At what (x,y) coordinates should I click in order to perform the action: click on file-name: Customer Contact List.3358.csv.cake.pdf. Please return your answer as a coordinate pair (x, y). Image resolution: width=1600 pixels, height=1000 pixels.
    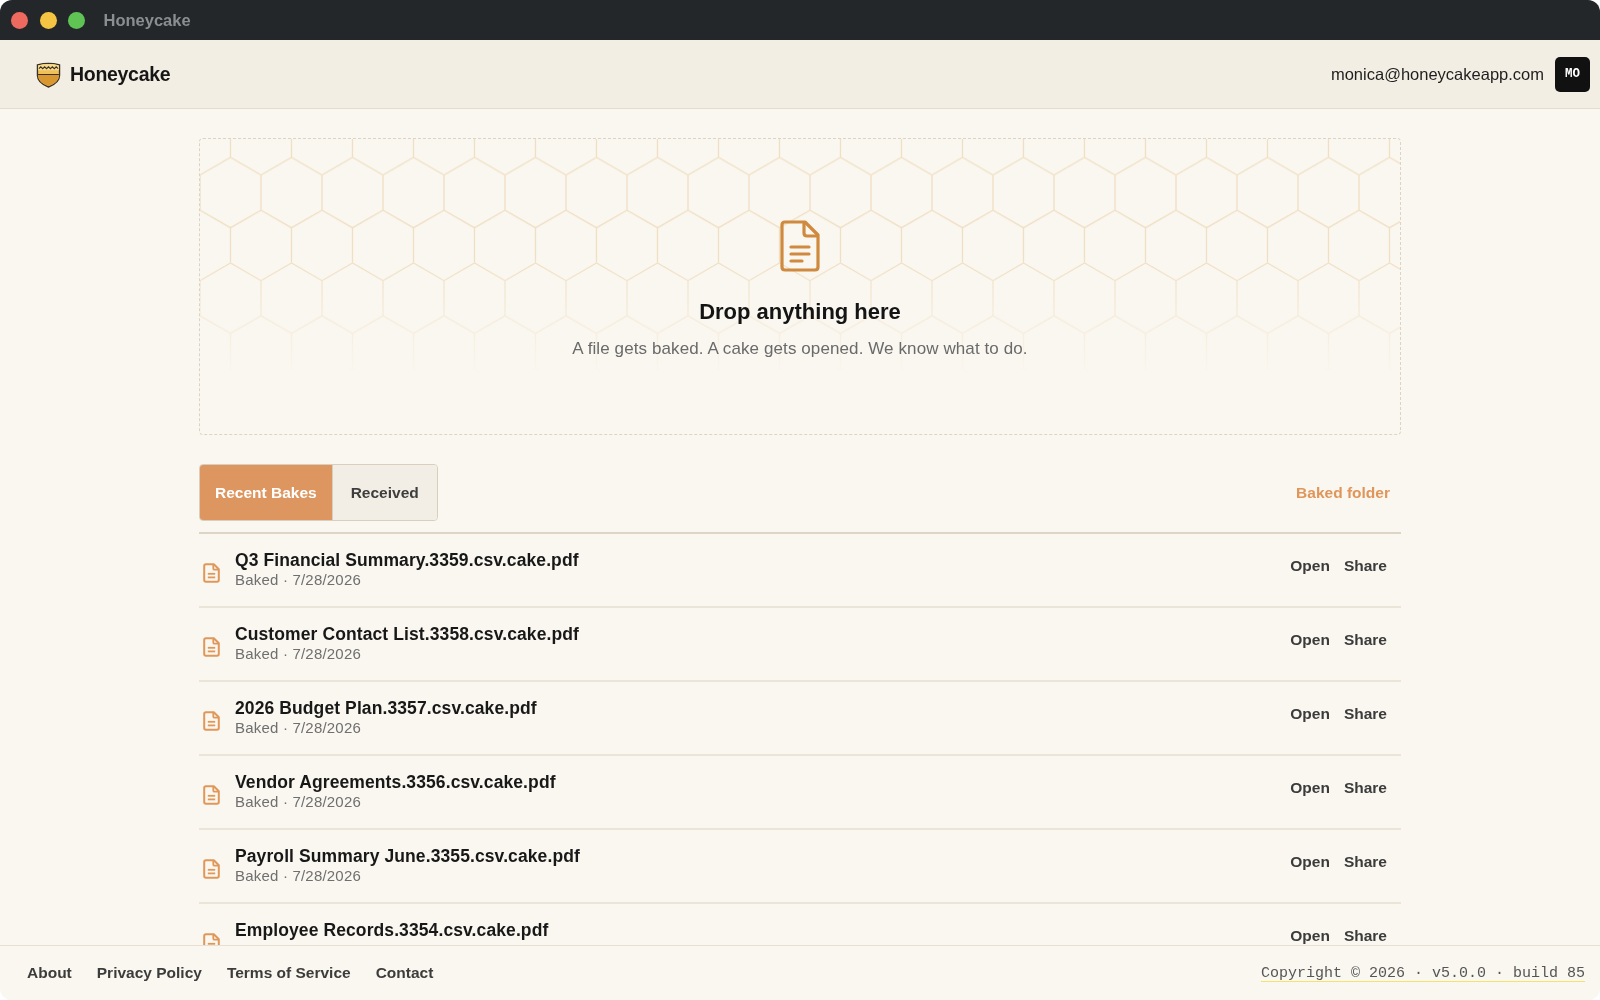
    Looking at the image, I should click on (407, 634).